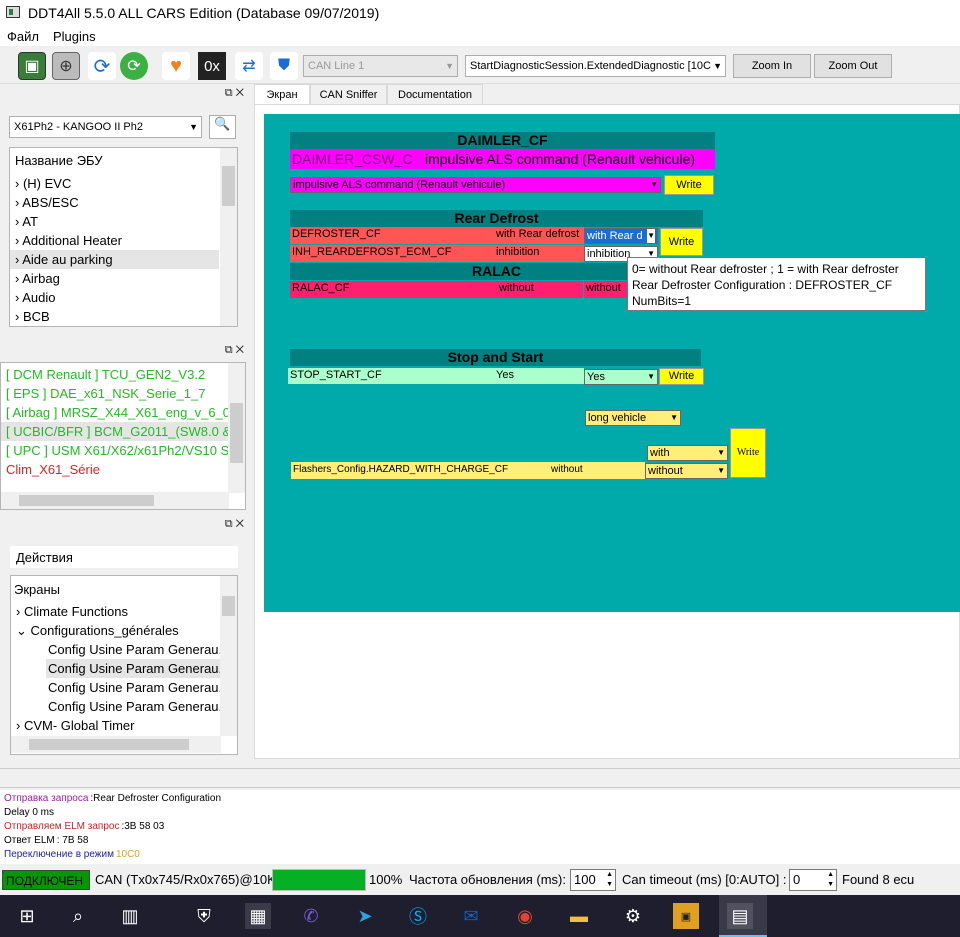 The width and height of the screenshot is (960, 937). I want to click on search-icon: ⌕, so click(78, 916).